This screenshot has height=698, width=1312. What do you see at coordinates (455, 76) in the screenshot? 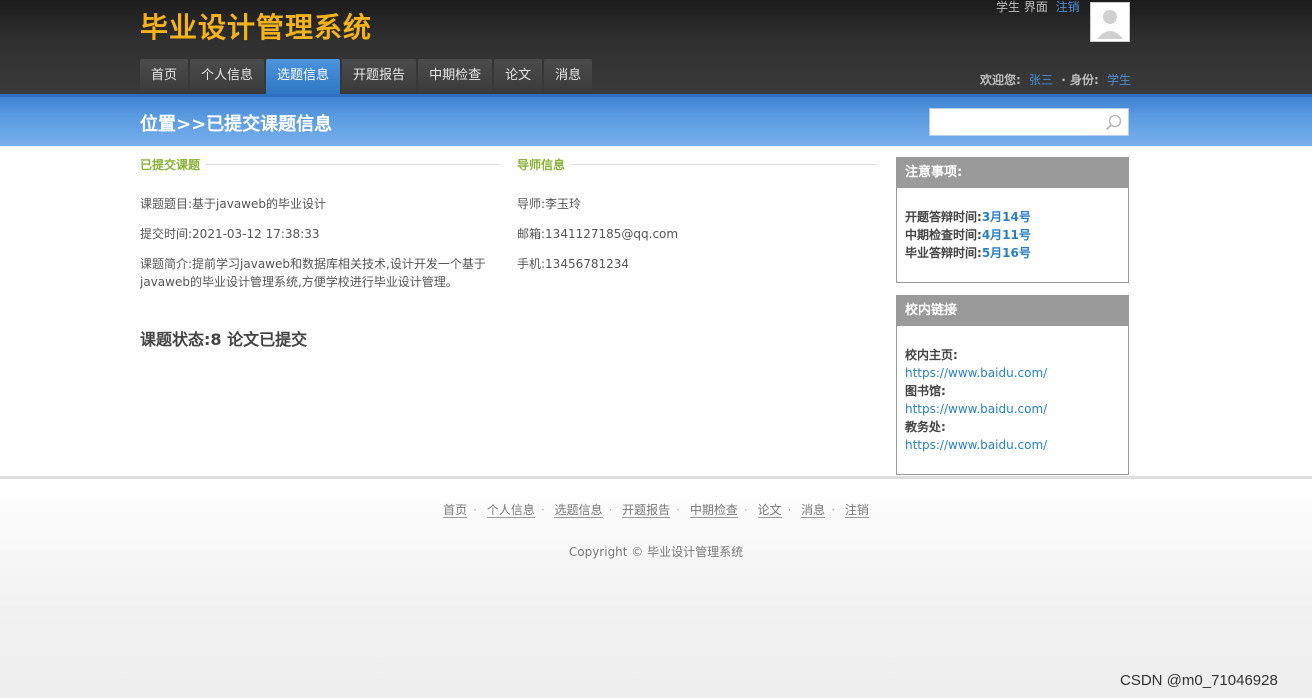
I see `tab-midterm-check: 中期检查` at bounding box center [455, 76].